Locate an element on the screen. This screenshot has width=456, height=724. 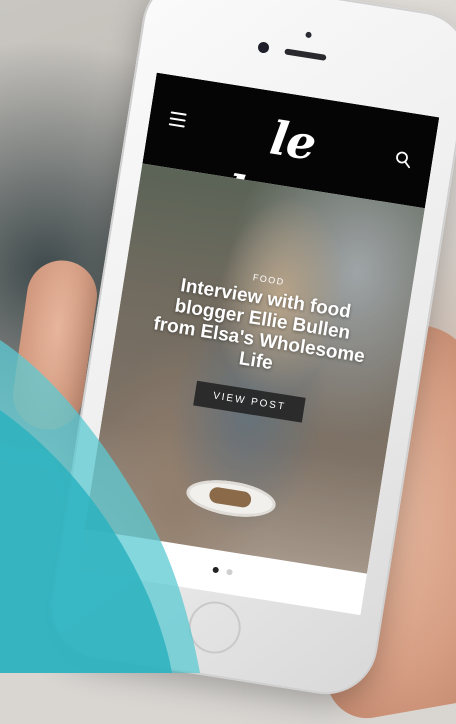
hamburger-menu-icon is located at coordinates (177, 119).